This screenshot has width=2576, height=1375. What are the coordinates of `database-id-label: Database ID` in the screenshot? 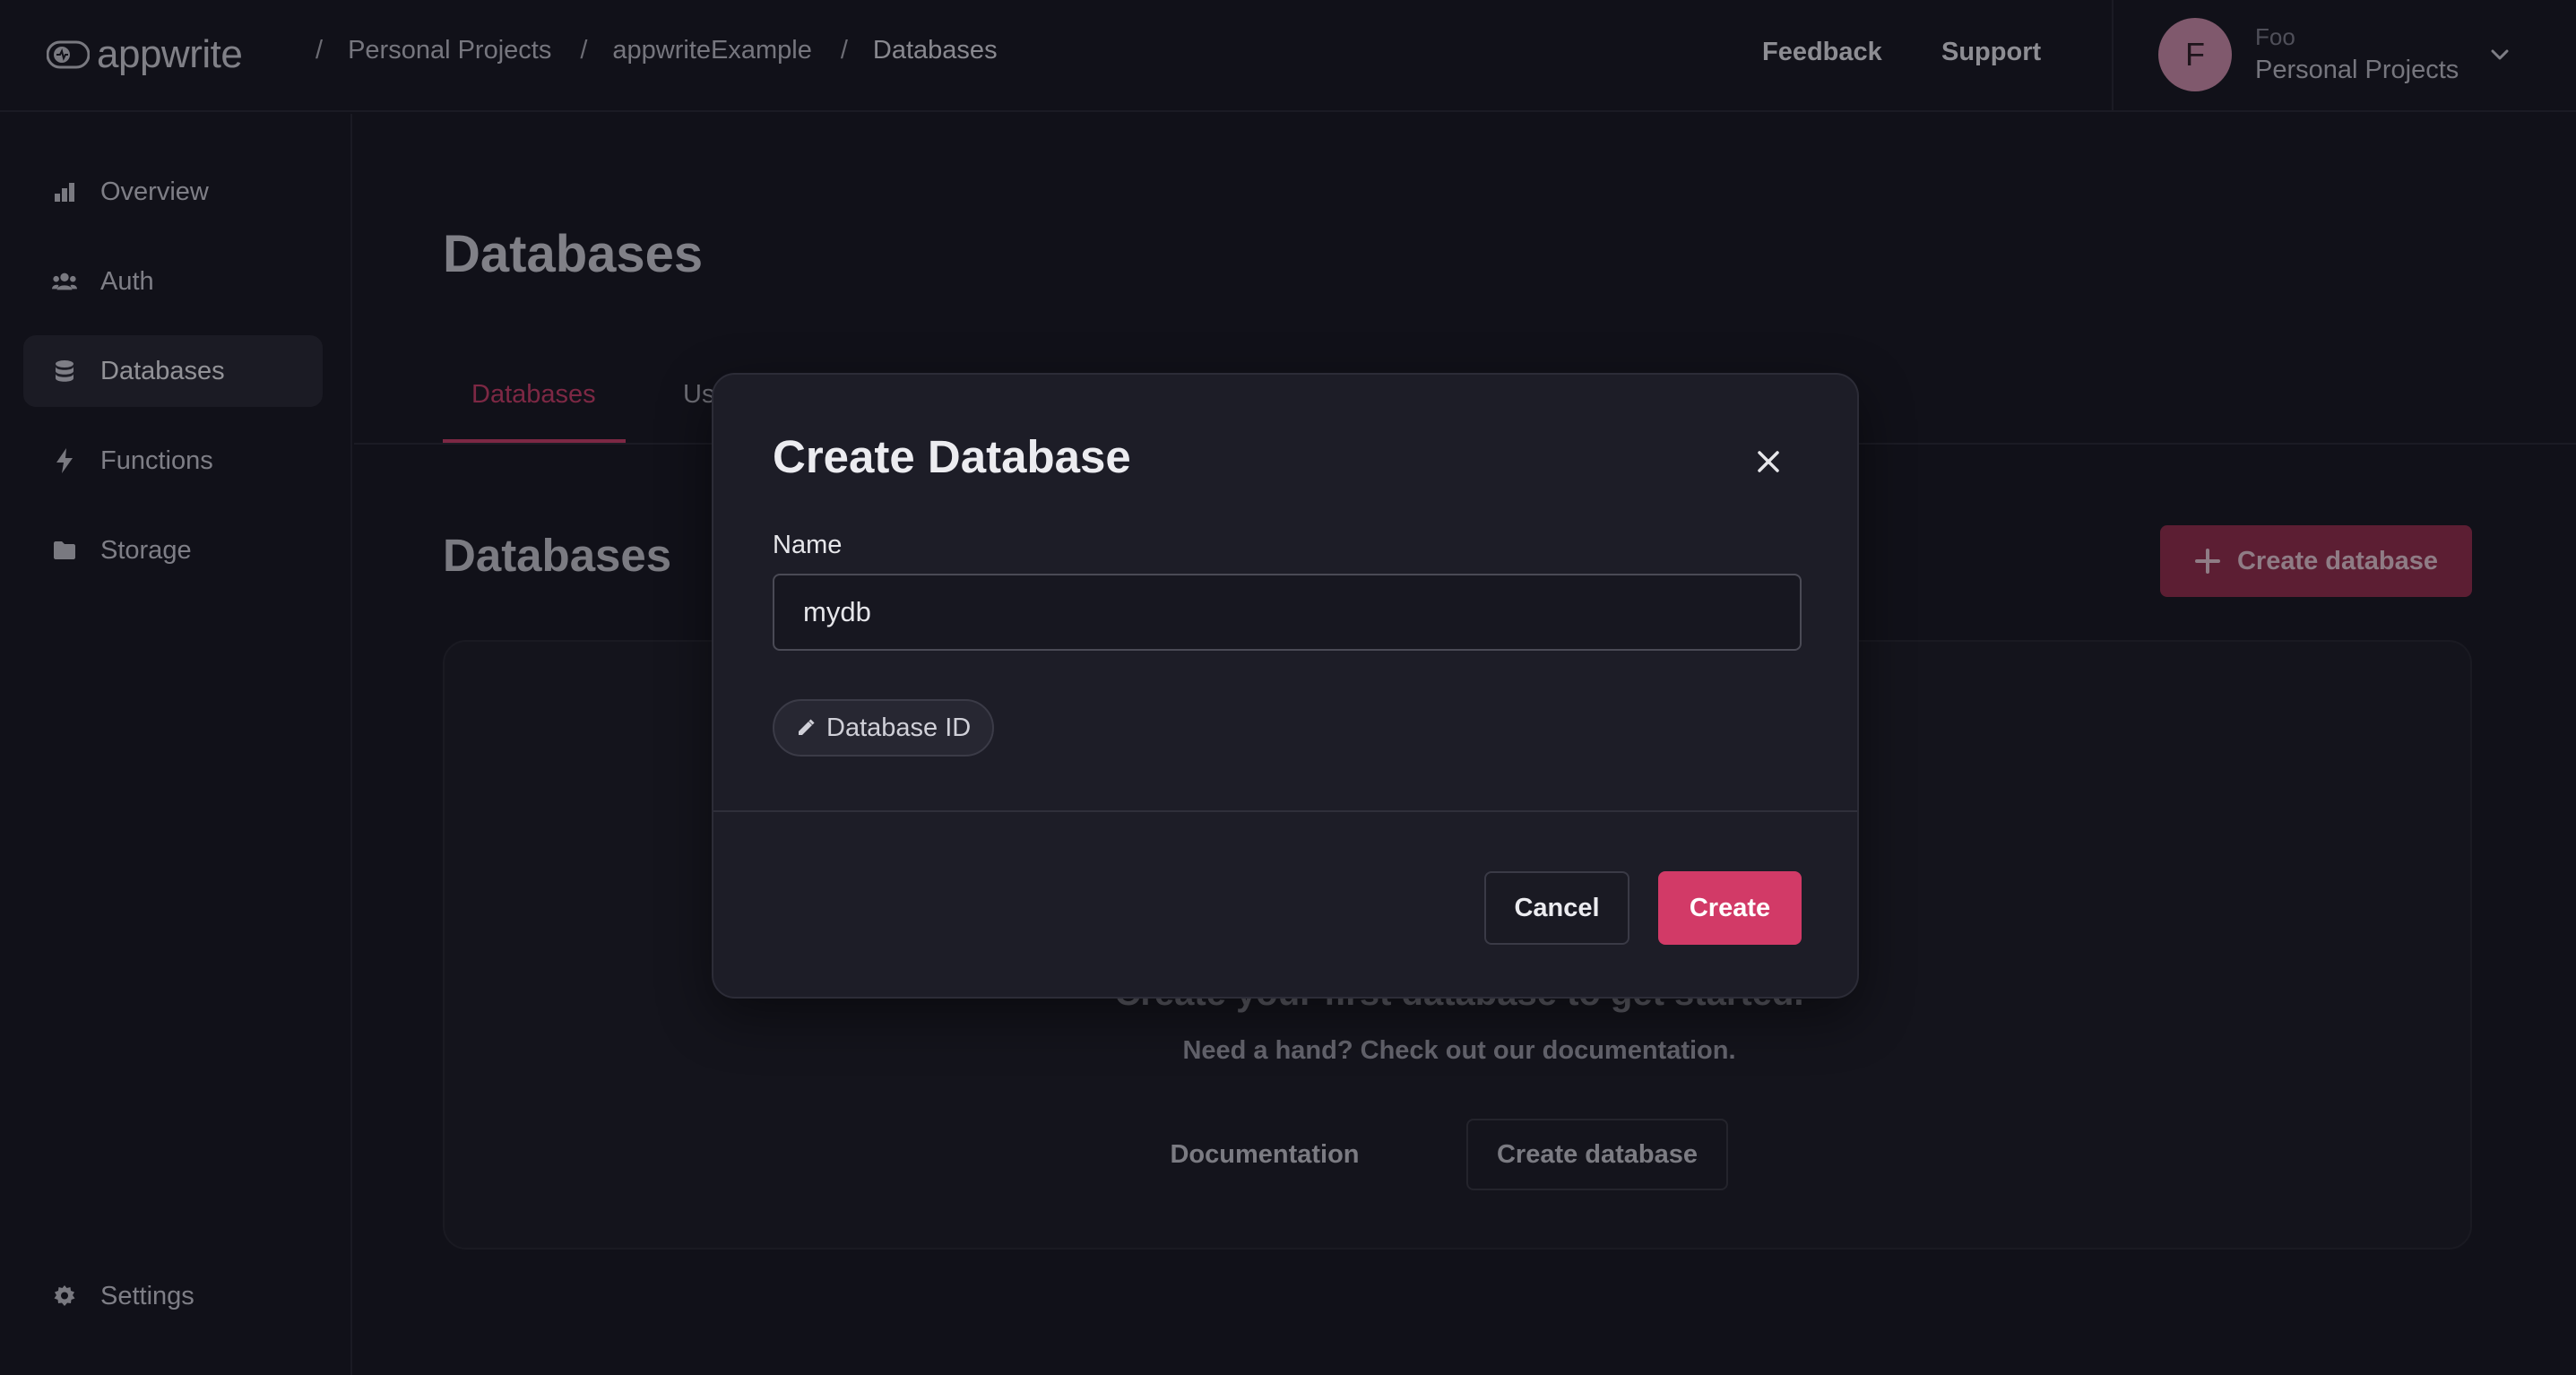 It's located at (899, 727).